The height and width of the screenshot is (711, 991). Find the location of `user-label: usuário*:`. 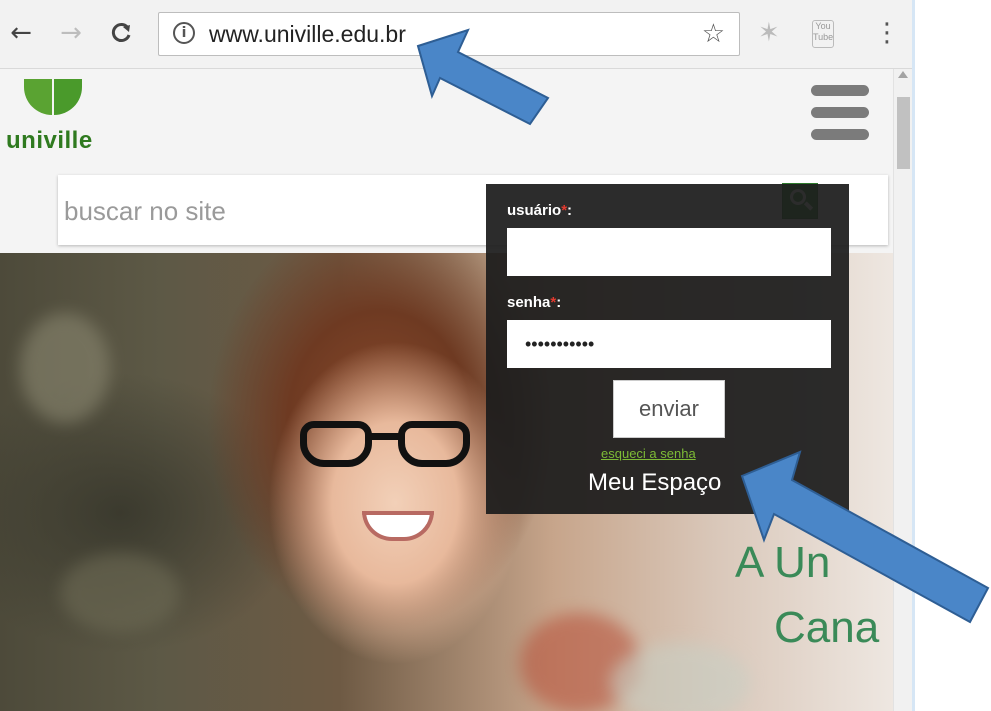

user-label: usuário*: is located at coordinates (540, 210).